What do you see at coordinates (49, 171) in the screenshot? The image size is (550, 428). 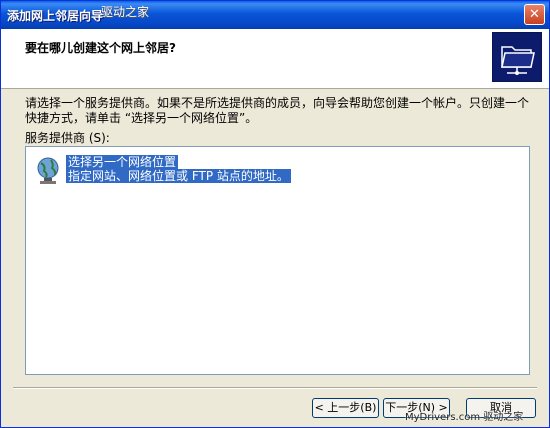 I see `network-globe-icon` at bounding box center [49, 171].